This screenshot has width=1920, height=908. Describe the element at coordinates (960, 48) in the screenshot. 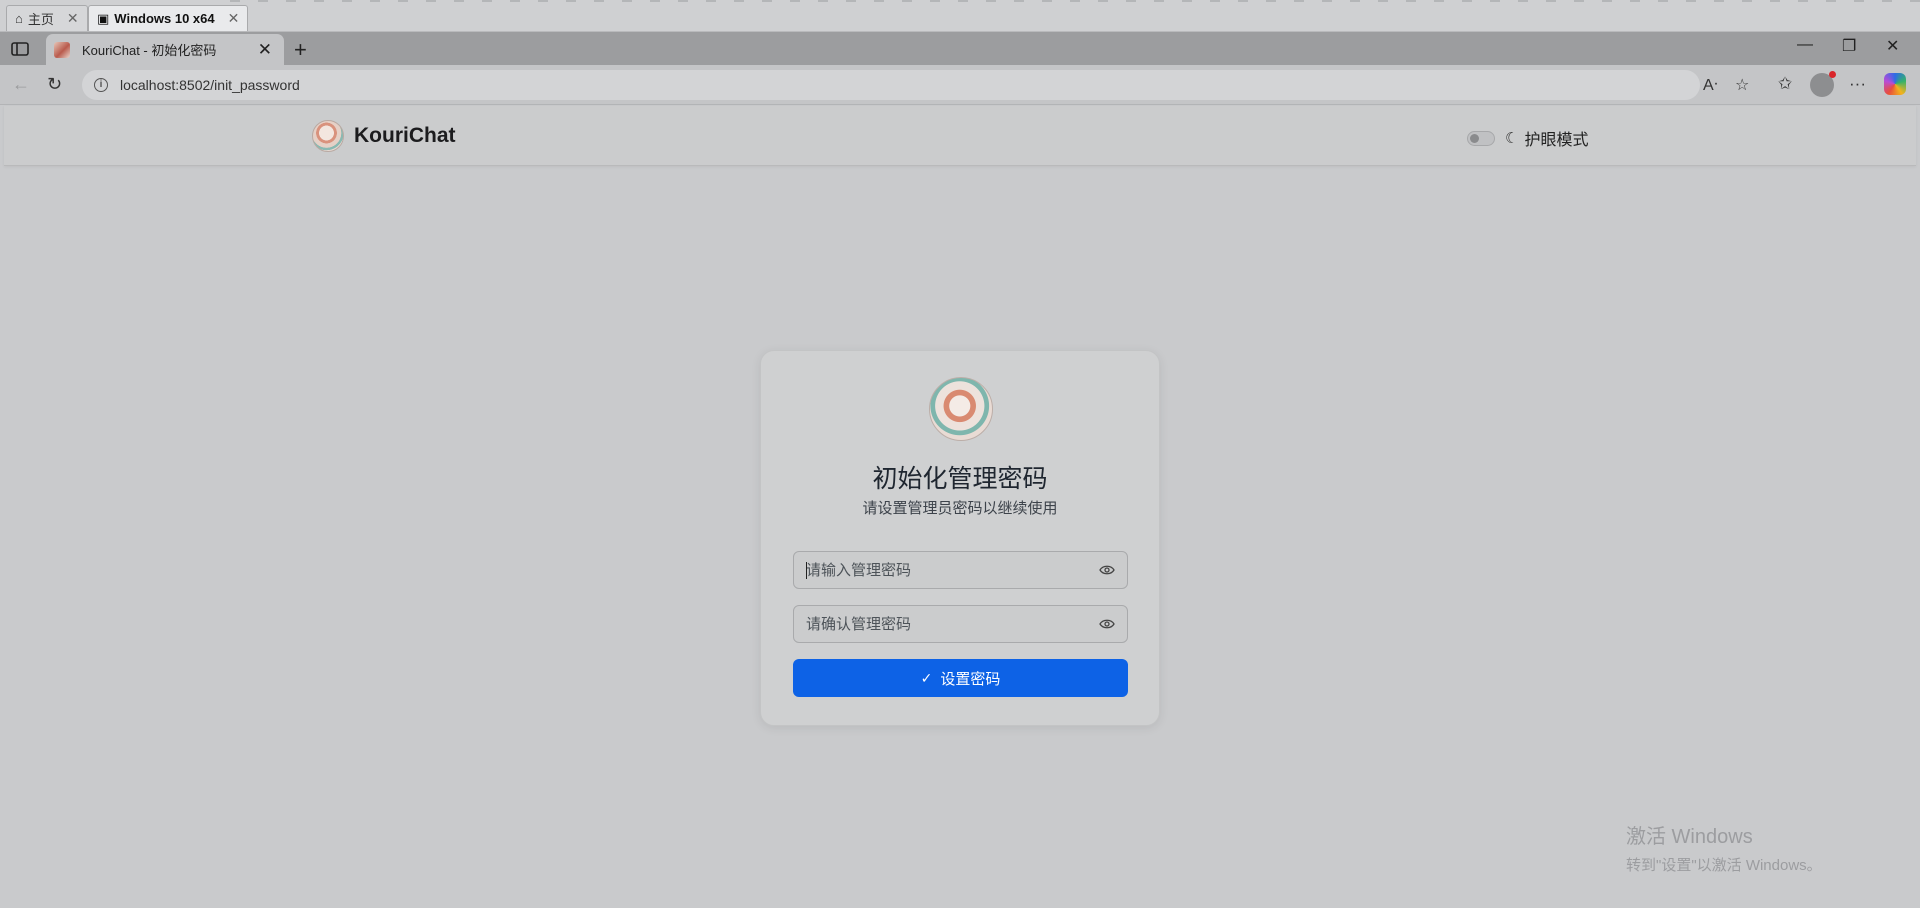

I see `browser-tab-row: KouriChat - 初始化密码 ✕ +` at that location.